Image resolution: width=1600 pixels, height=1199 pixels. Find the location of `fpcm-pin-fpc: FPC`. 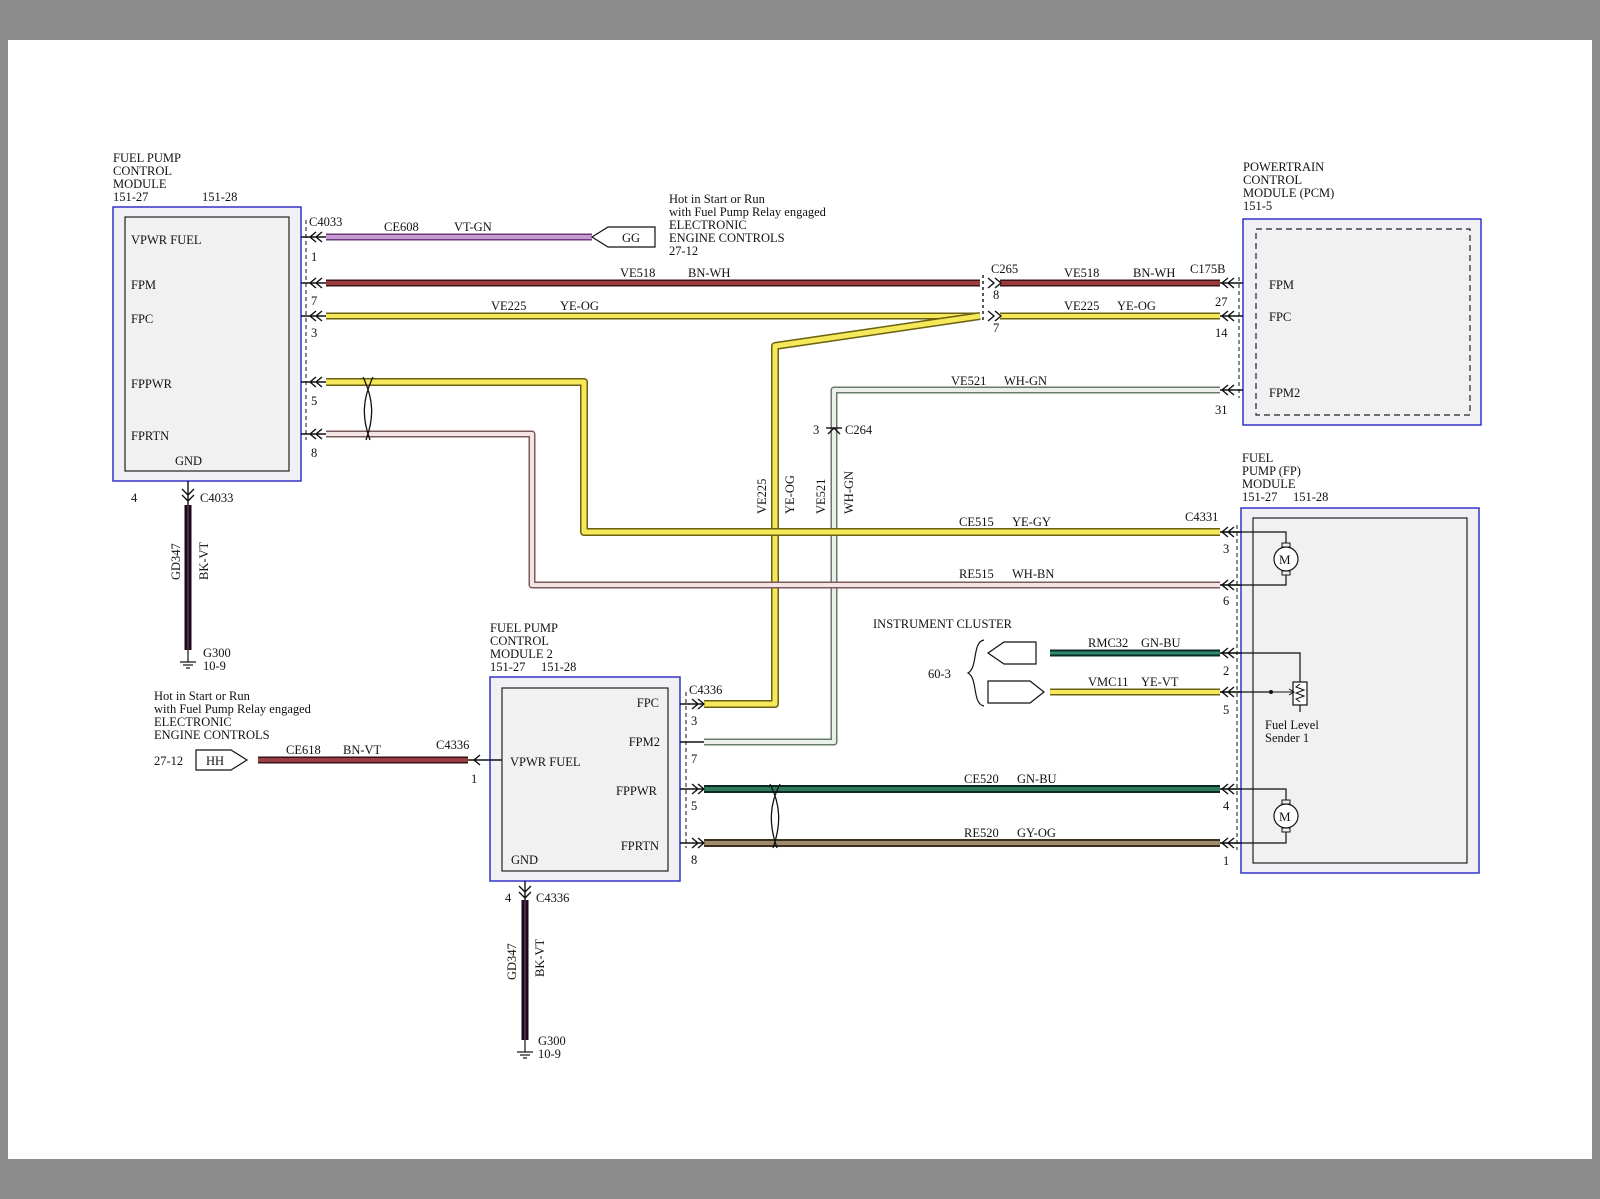

fpcm-pin-fpc: FPC is located at coordinates (142, 319).